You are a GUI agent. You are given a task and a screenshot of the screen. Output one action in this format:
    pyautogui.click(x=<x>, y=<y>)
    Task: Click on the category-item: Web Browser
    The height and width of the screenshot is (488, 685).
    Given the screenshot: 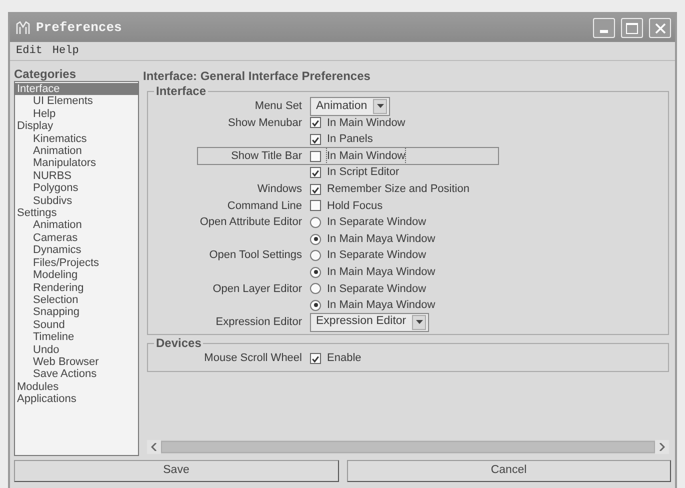 What is the action you would take?
    pyautogui.click(x=76, y=362)
    